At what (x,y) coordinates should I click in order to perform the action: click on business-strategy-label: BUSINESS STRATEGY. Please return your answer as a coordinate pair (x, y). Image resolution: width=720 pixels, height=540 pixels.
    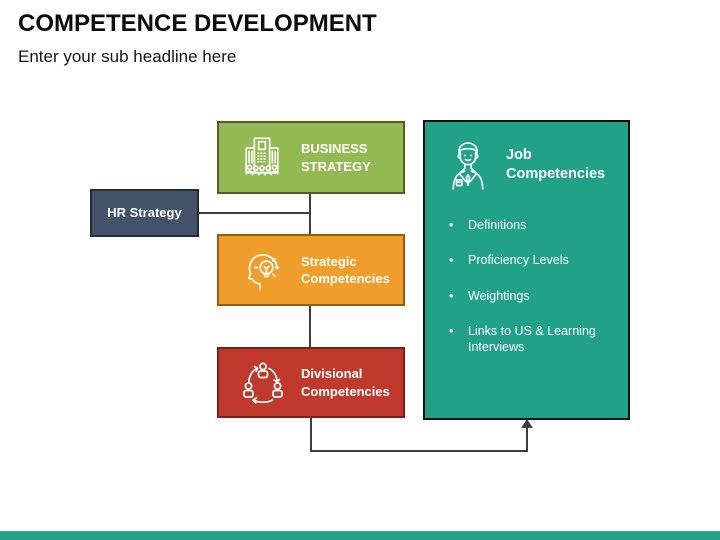
    Looking at the image, I should click on (336, 157).